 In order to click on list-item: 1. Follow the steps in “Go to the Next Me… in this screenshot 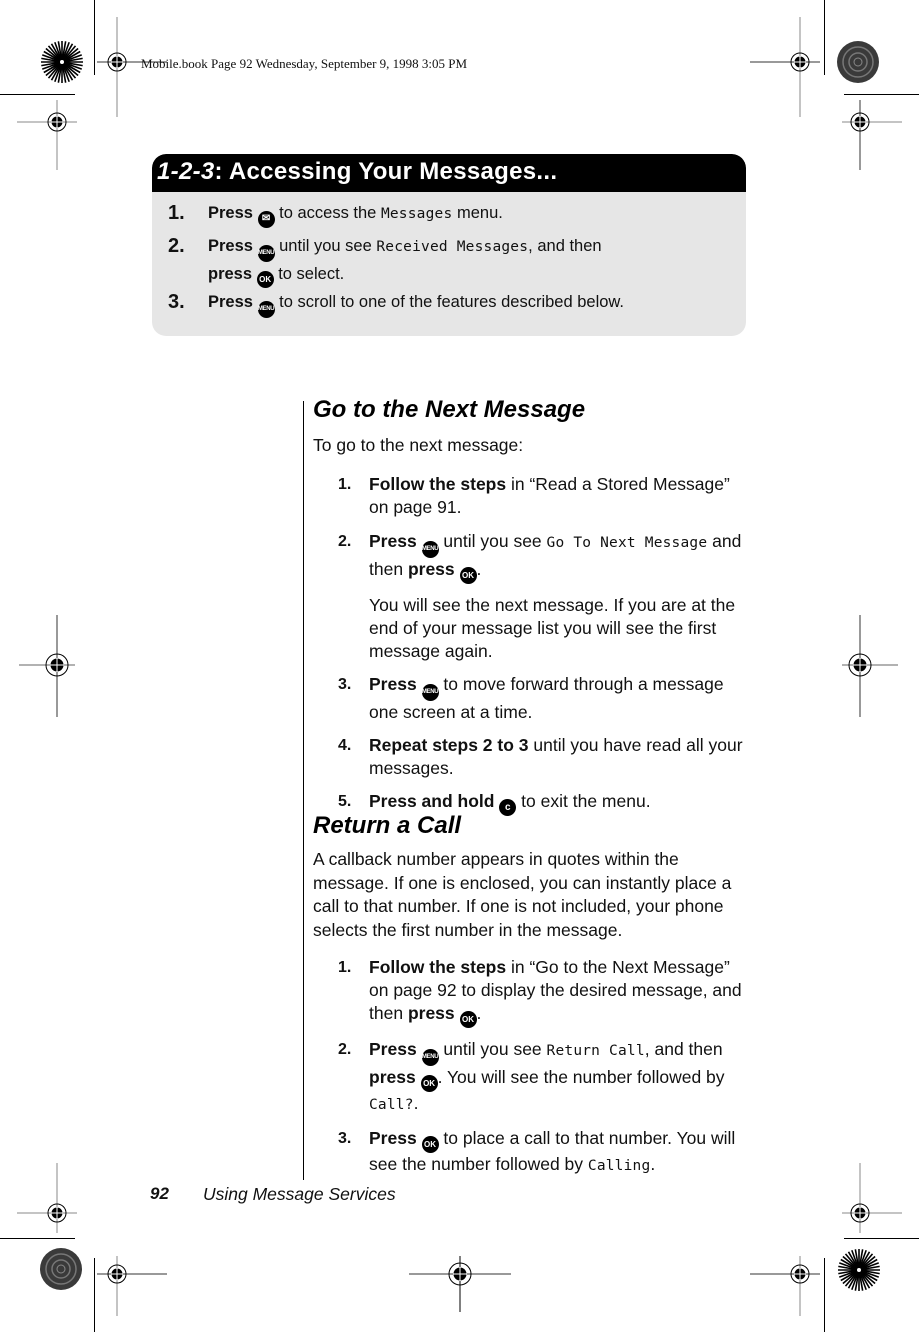, I will do `click(531, 992)`.